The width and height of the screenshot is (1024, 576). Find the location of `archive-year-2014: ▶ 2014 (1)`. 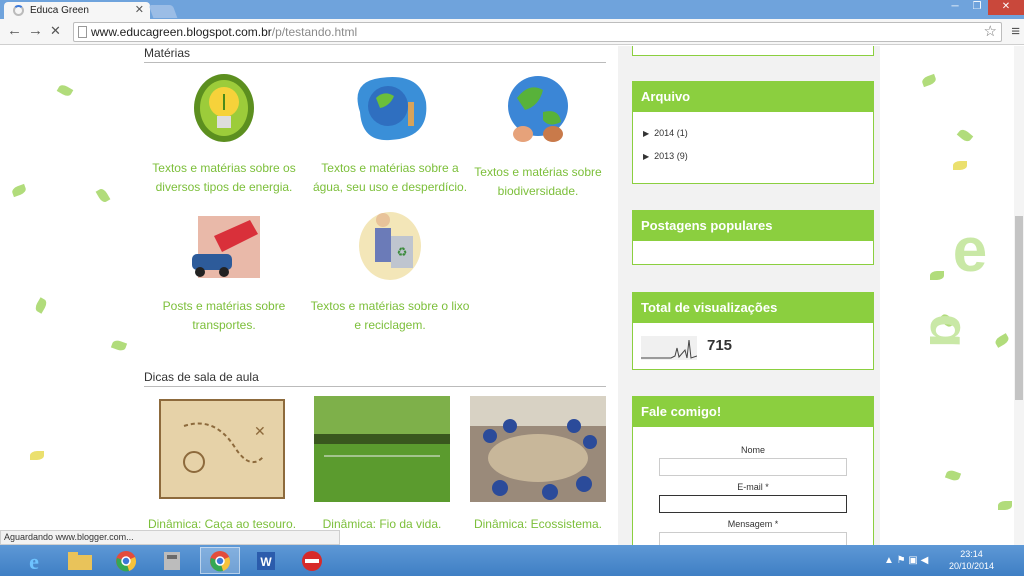

archive-year-2014: ▶ 2014 (1) is located at coordinates (753, 133).